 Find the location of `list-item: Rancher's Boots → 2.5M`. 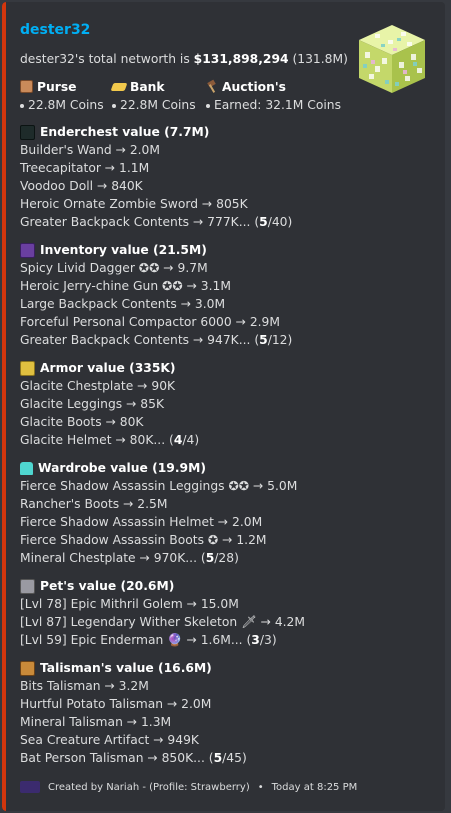

list-item: Rancher's Boots → 2.5M is located at coordinates (94, 504).